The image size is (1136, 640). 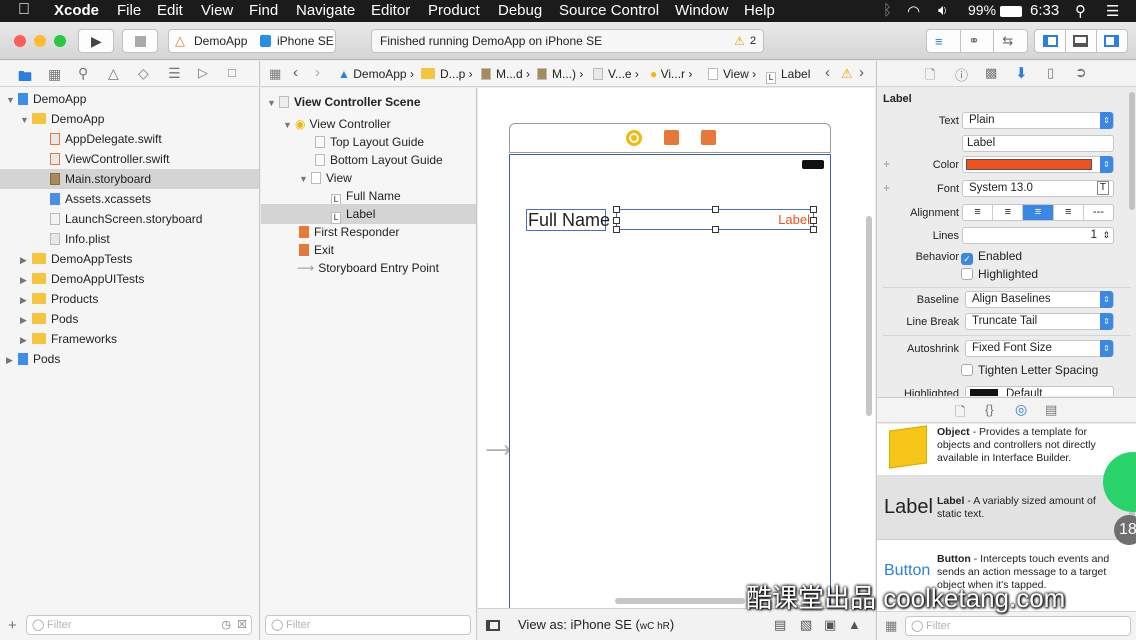 I want to click on battery-icon, so click(x=1011, y=11).